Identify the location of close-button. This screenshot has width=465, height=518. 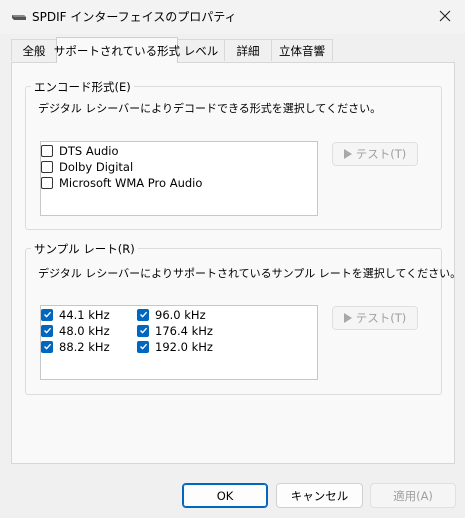
(445, 16).